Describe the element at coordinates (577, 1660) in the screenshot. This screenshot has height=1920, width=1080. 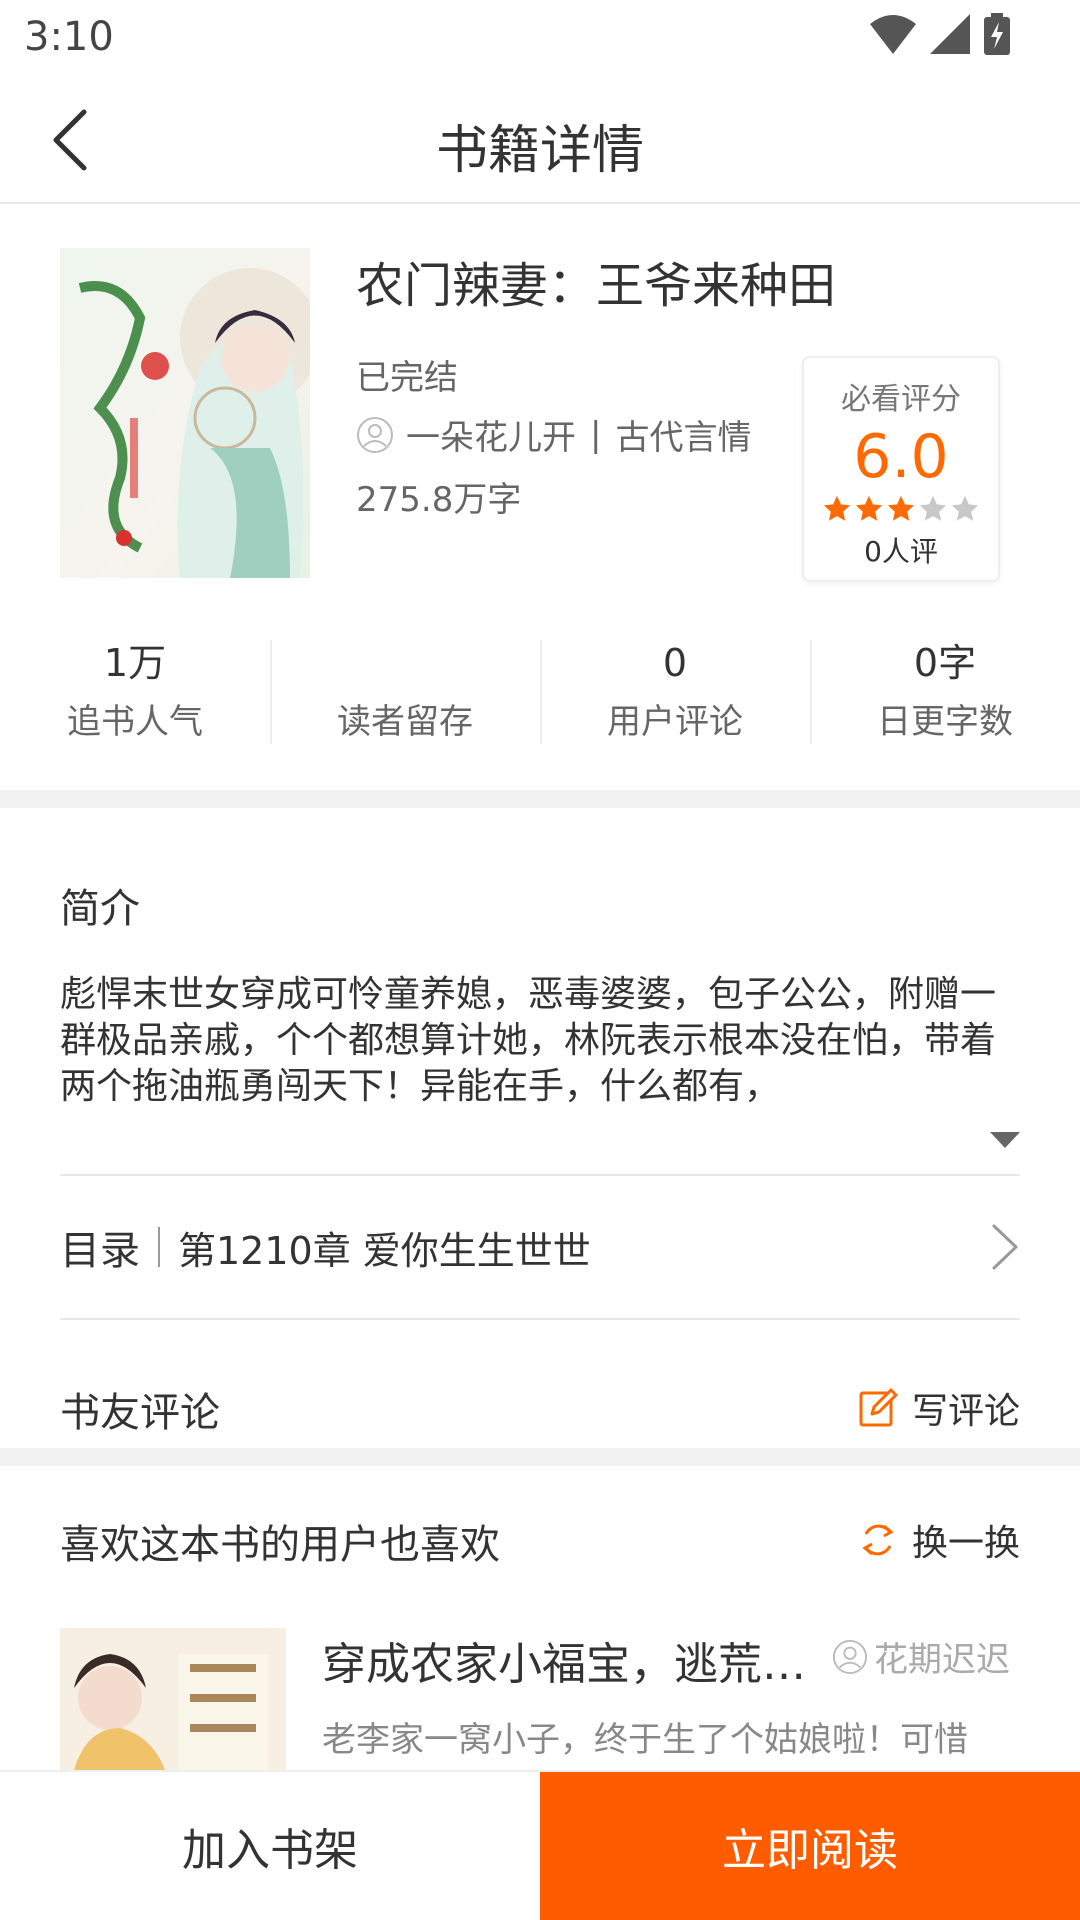
I see `recommend-book-title: 穿成农家小福宝，逃荒路上开挂了` at that location.